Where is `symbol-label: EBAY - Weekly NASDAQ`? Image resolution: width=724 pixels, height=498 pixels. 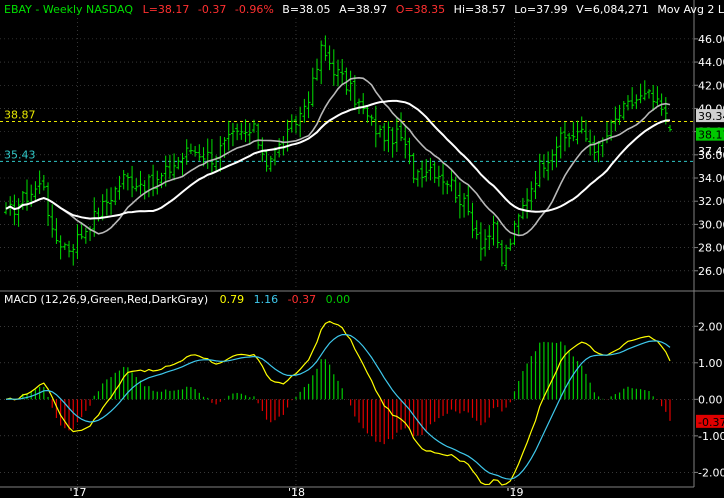 symbol-label: EBAY - Weekly NASDAQ is located at coordinates (68, 9).